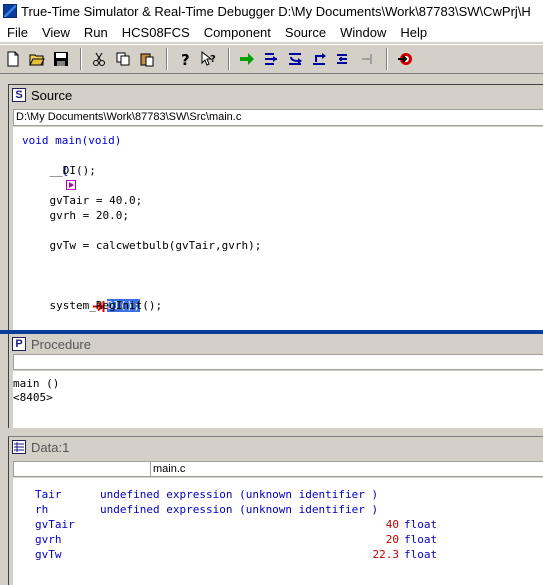 The height and width of the screenshot is (585, 543). Describe the element at coordinates (75, 215) in the screenshot. I see `code-line: gvrh = 20.0;` at that location.